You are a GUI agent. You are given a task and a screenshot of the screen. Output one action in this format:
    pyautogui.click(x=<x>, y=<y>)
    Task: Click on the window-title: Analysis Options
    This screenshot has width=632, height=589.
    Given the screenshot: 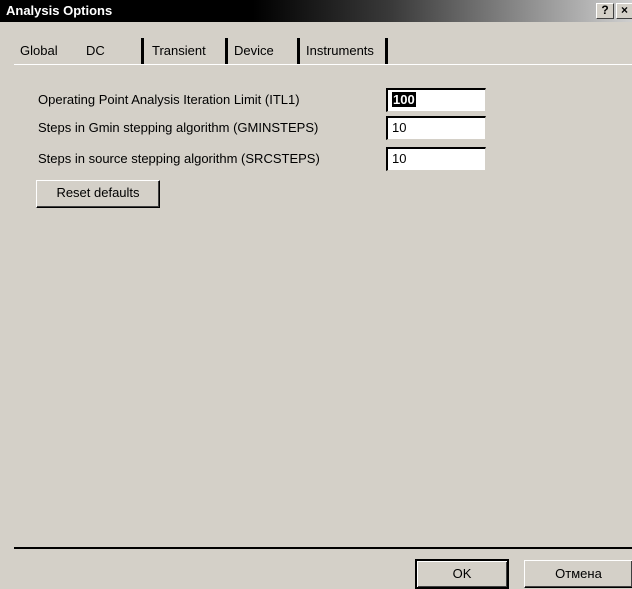 What is the action you would take?
    pyautogui.click(x=59, y=10)
    